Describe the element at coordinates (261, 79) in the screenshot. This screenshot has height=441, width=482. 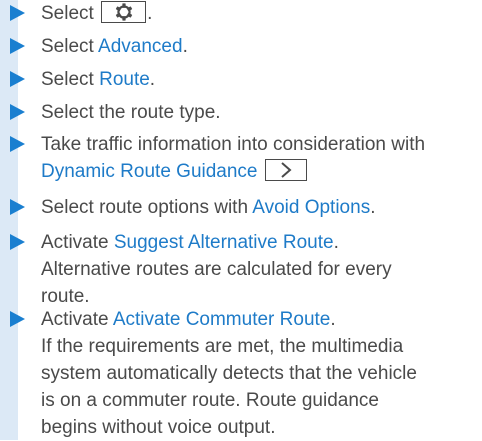
I see `step-text: Select Route.` at that location.